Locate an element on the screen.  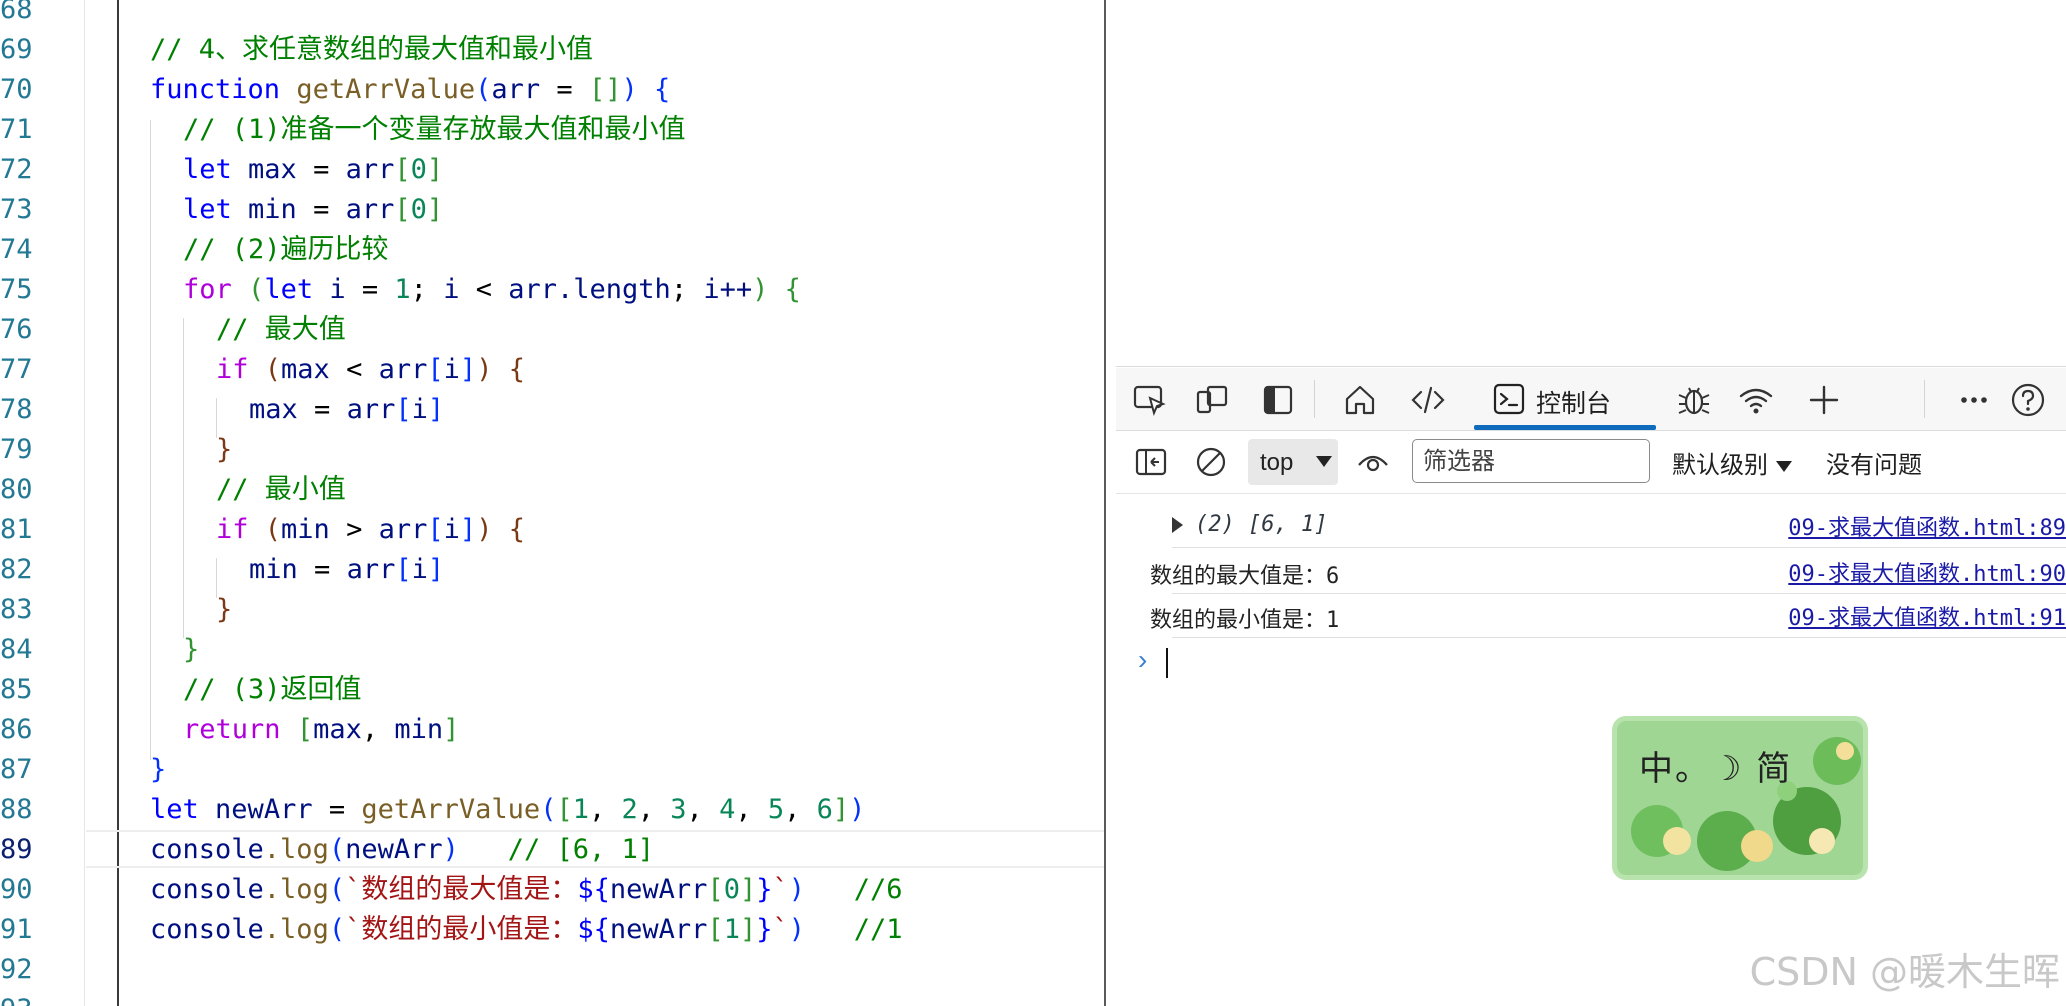
sidebar-toggle-icon is located at coordinates (1151, 462).